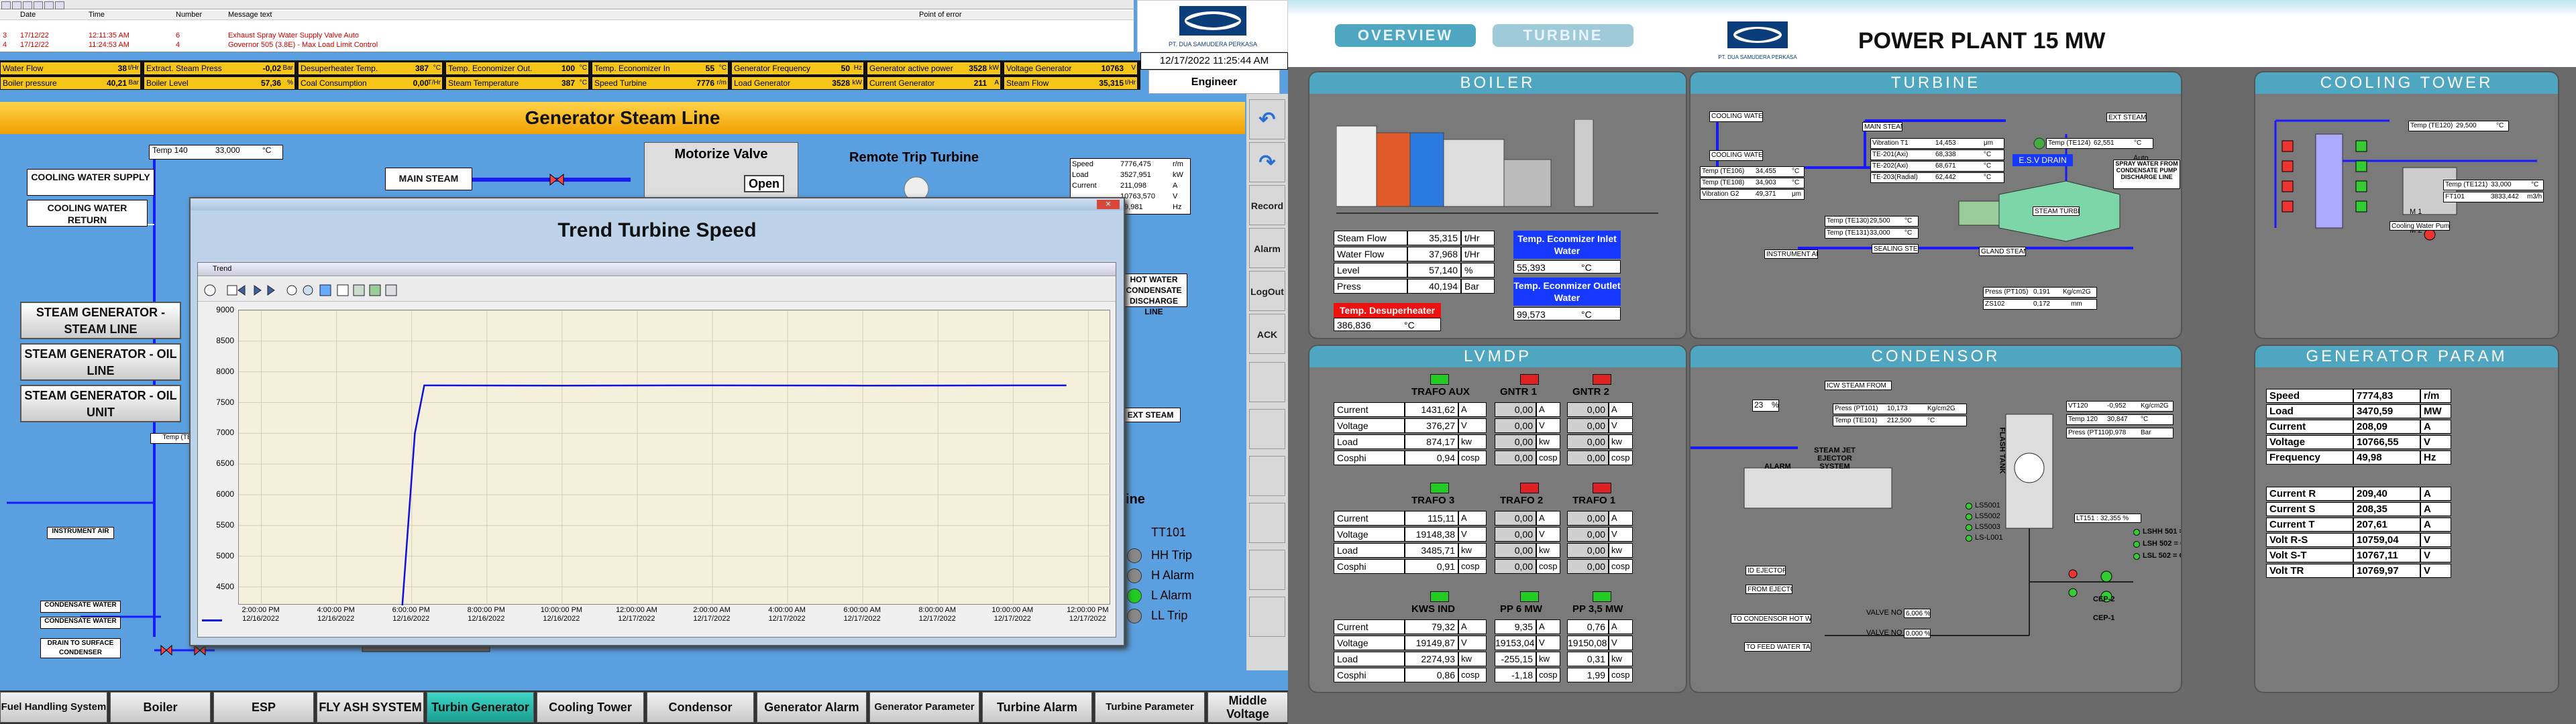 Image resolution: width=2576 pixels, height=724 pixels. Describe the element at coordinates (97, 15) in the screenshot. I see `col-time: Time` at that location.